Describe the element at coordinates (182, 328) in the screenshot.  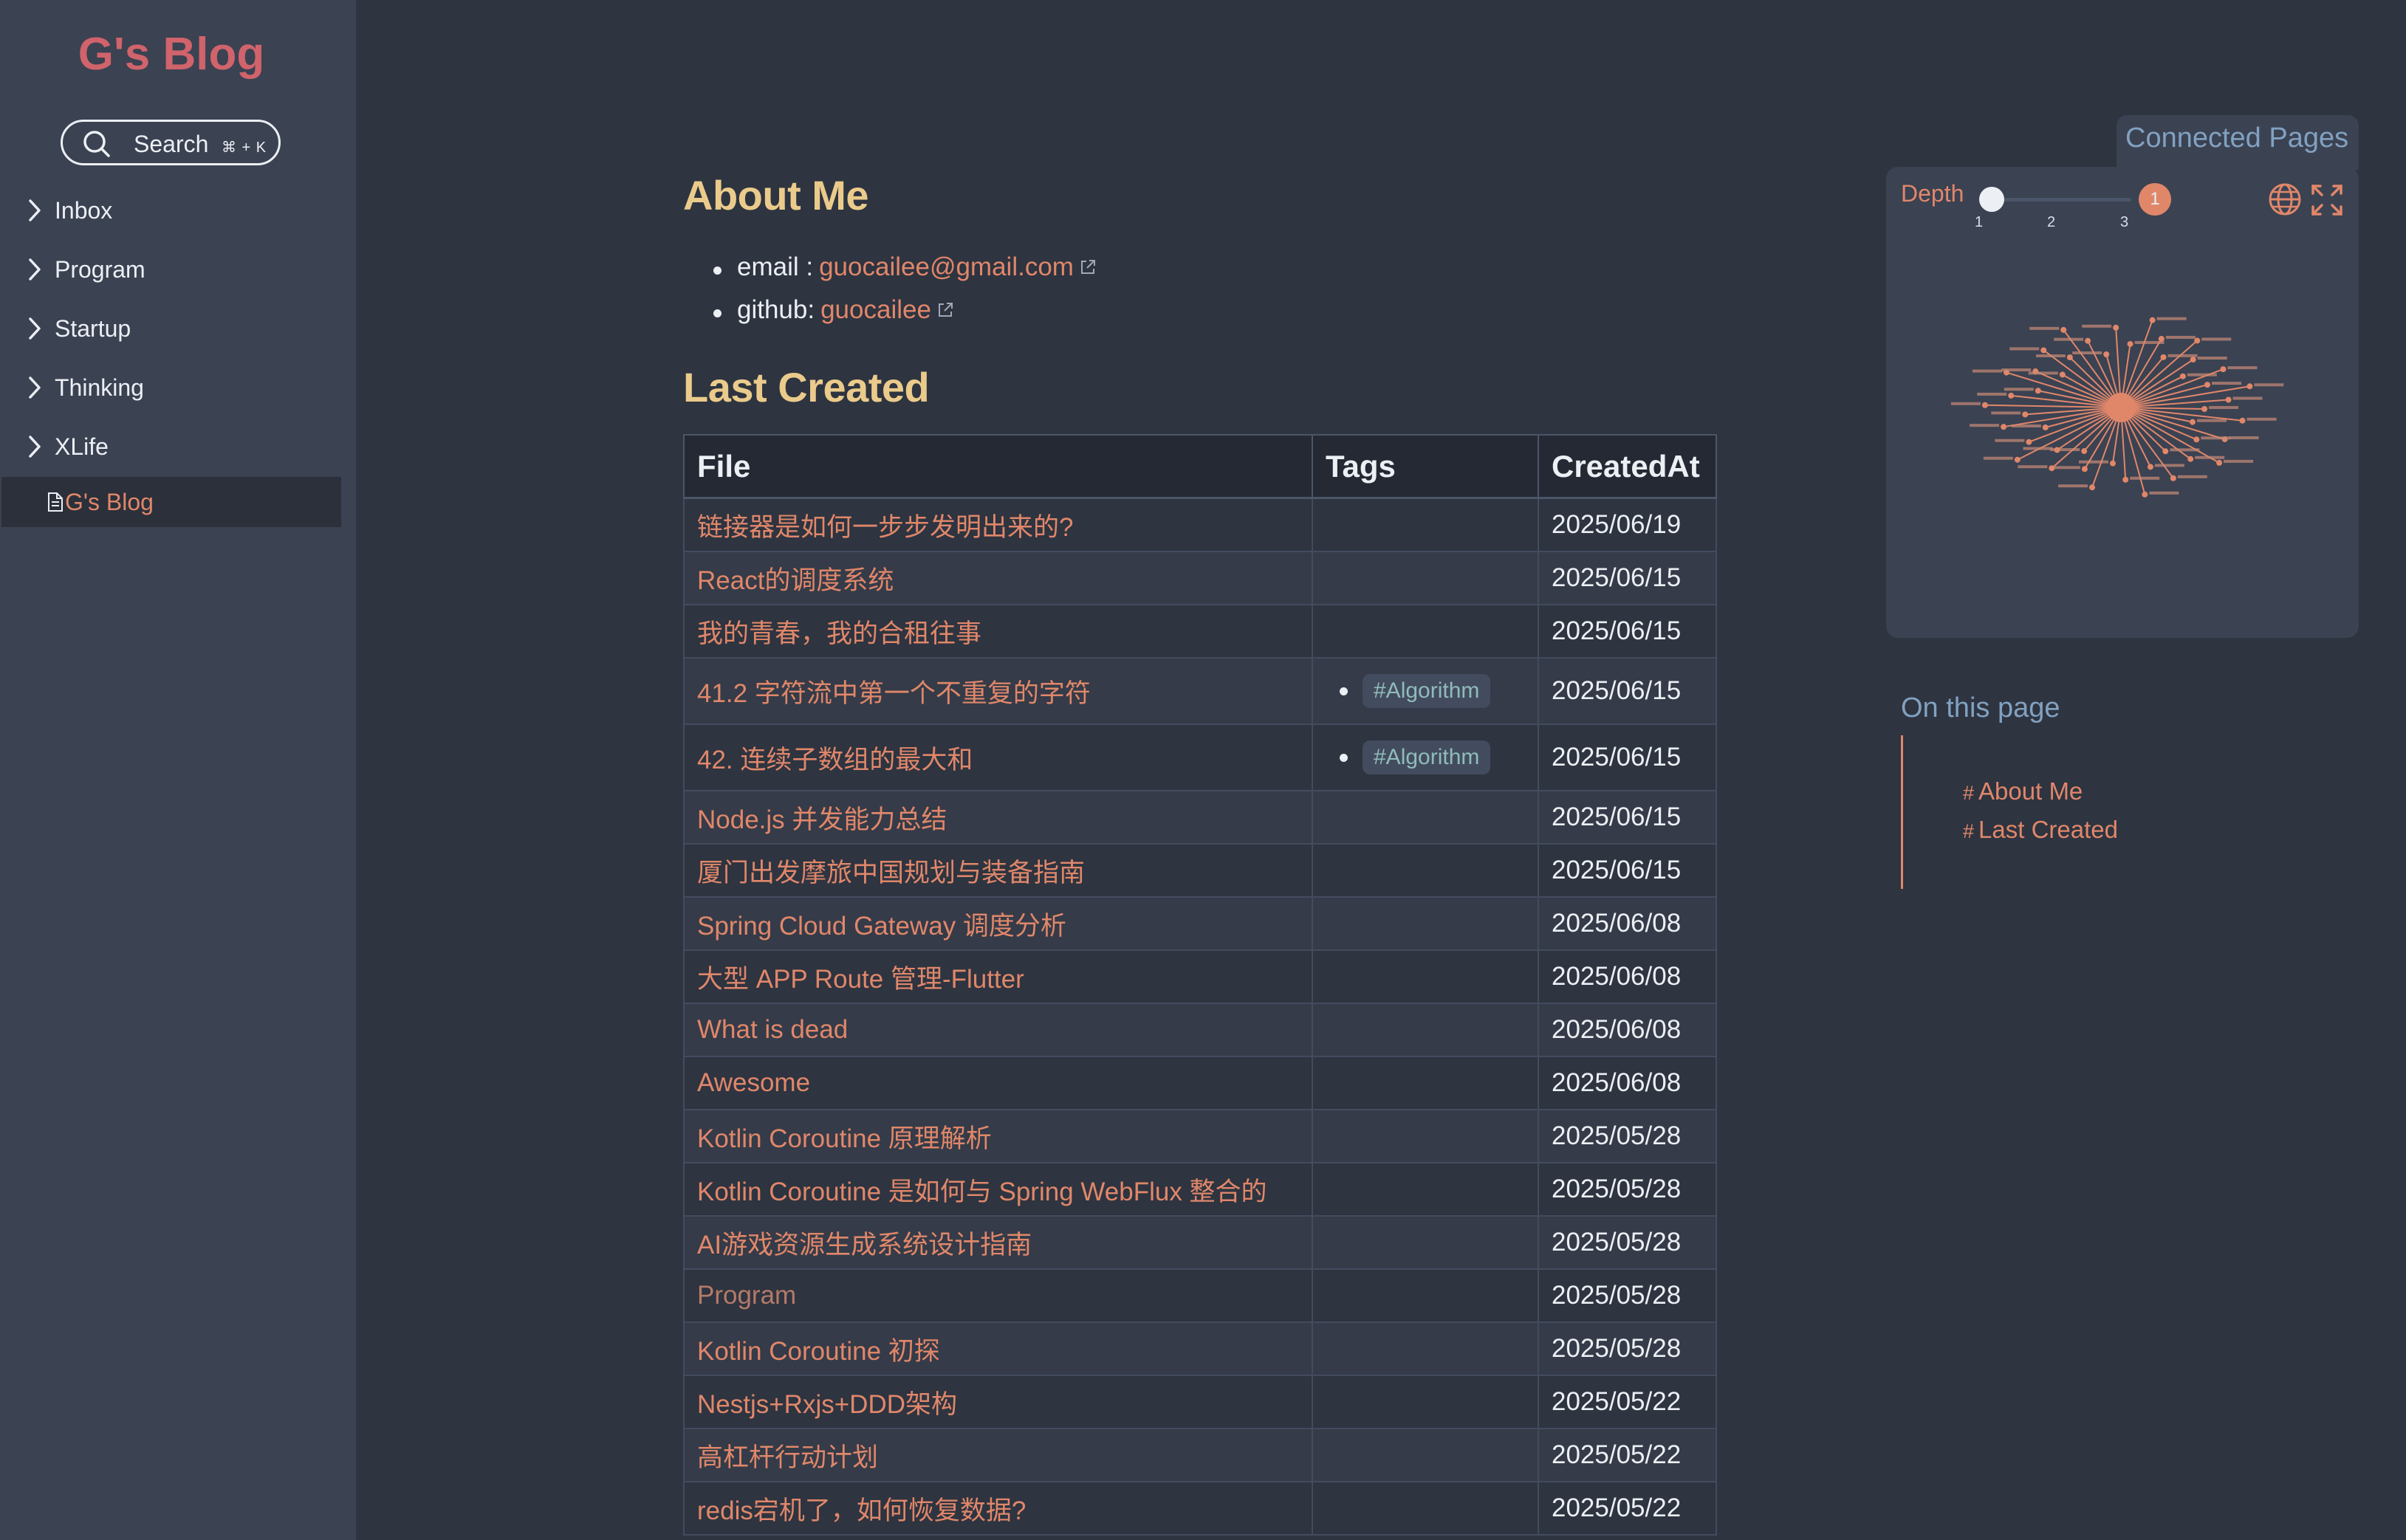
I see `sidebar-folder-startup: Startup` at that location.